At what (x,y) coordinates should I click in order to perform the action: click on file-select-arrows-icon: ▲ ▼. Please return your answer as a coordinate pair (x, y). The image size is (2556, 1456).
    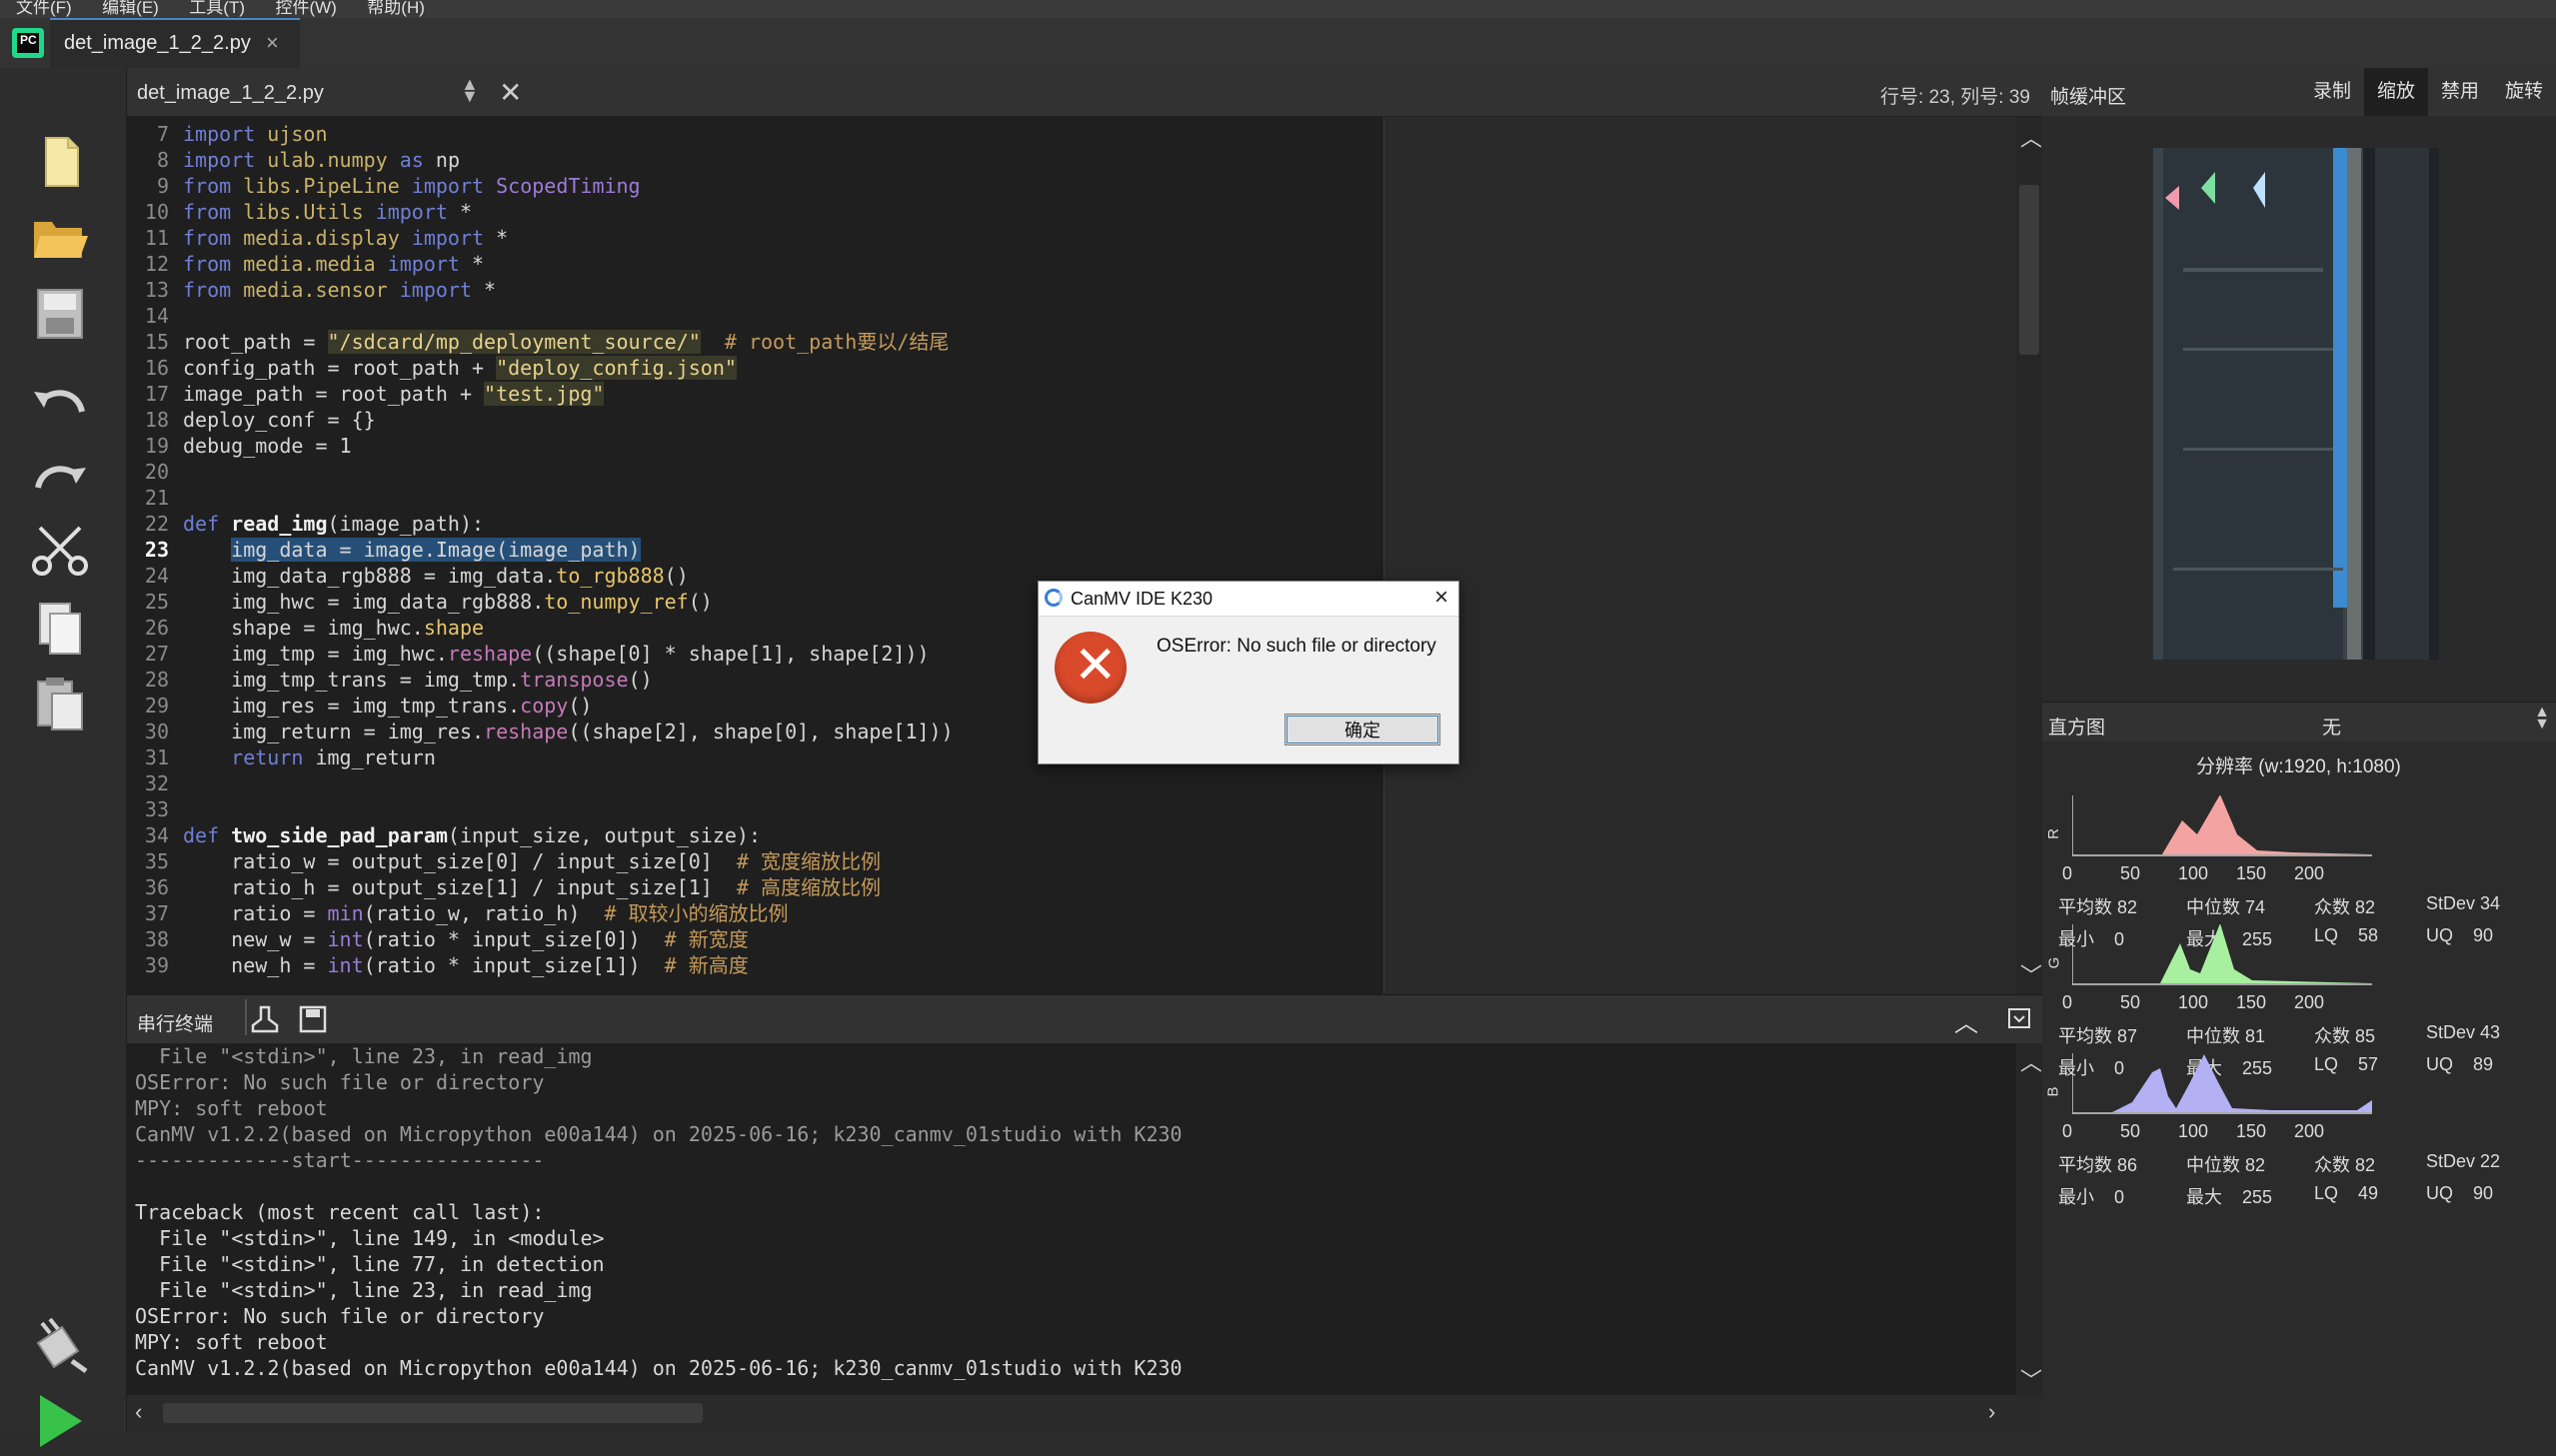
    Looking at the image, I should click on (470, 90).